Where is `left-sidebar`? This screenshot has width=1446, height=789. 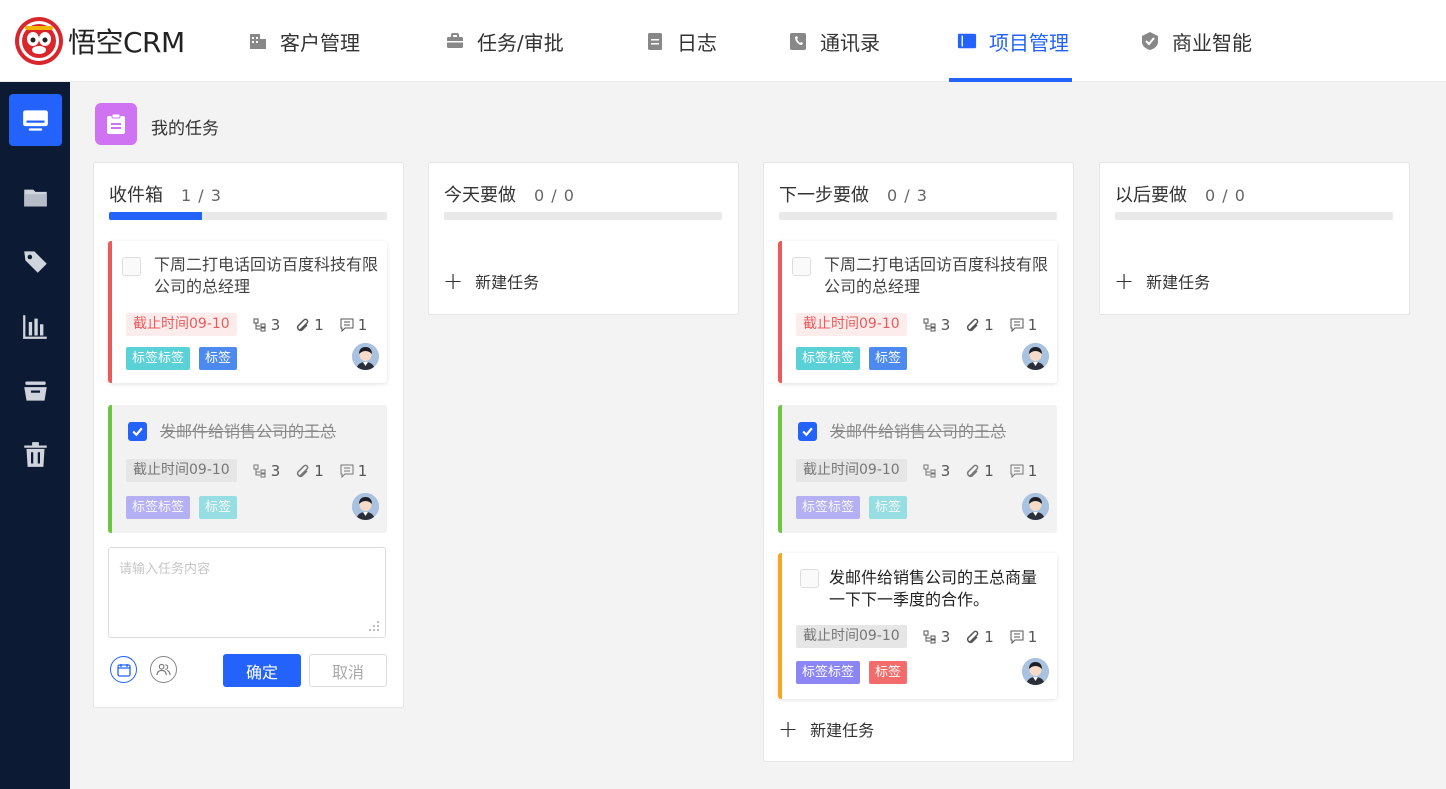
left-sidebar is located at coordinates (35, 435).